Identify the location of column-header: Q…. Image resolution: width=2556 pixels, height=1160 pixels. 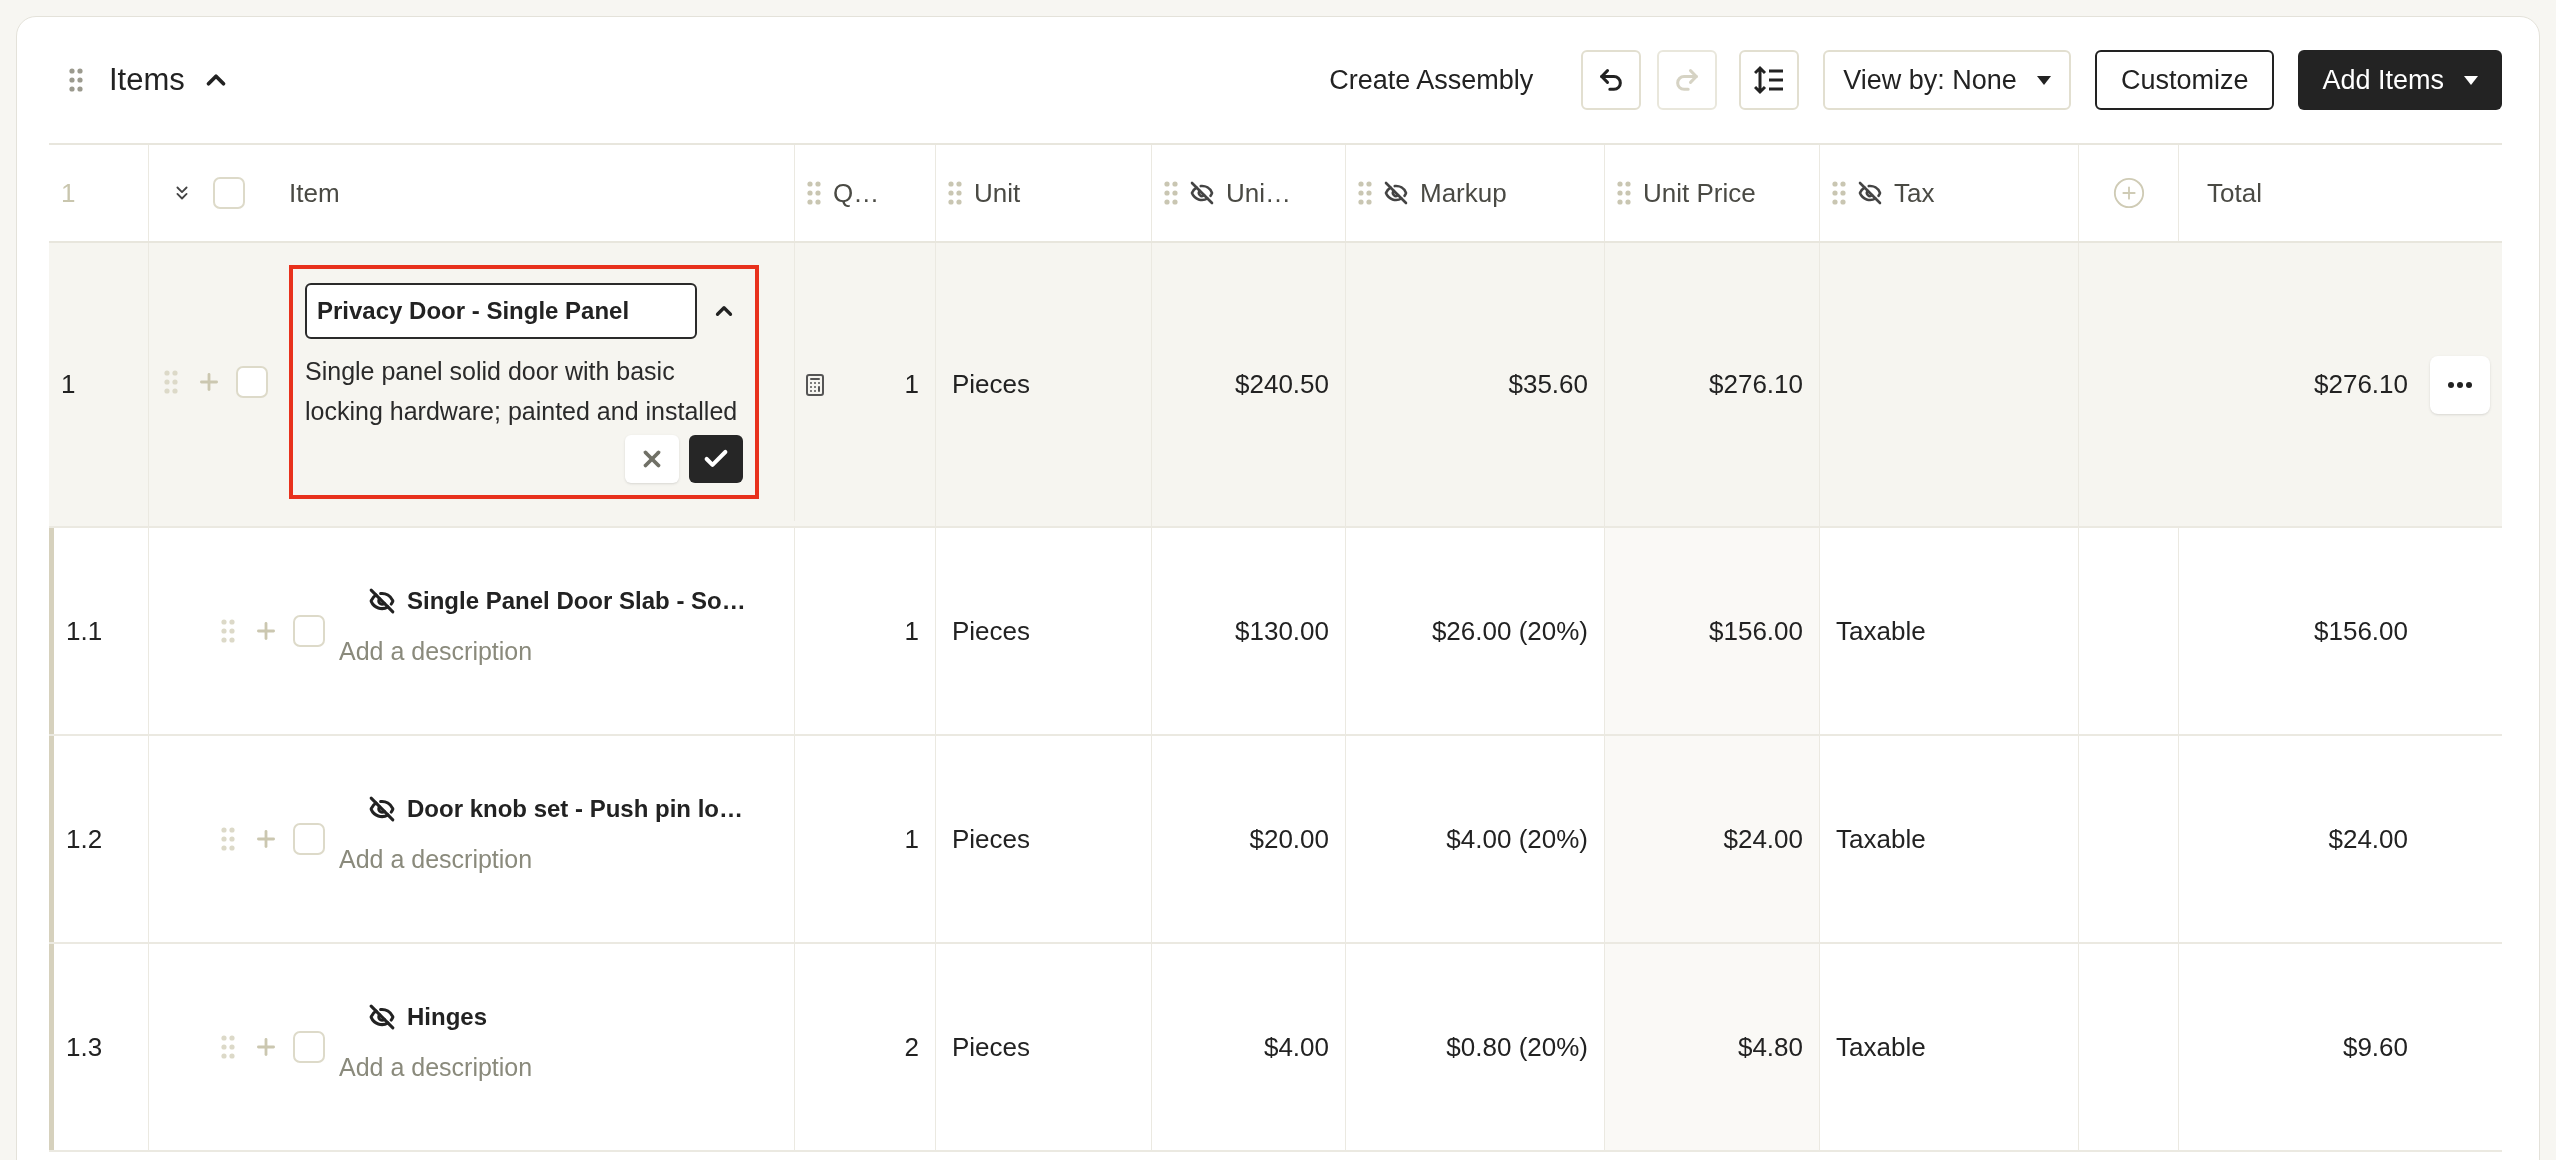
(856, 193).